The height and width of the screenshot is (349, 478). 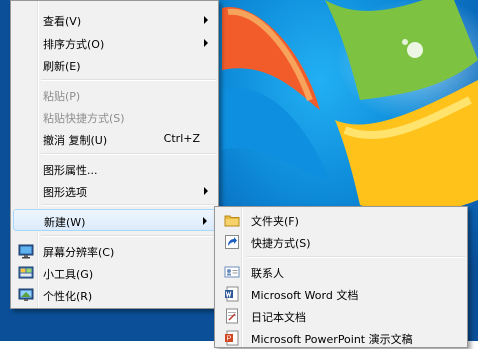 What do you see at coordinates (79, 252) in the screenshot?
I see `menu-item-label: 屏幕分辨率(C)` at bounding box center [79, 252].